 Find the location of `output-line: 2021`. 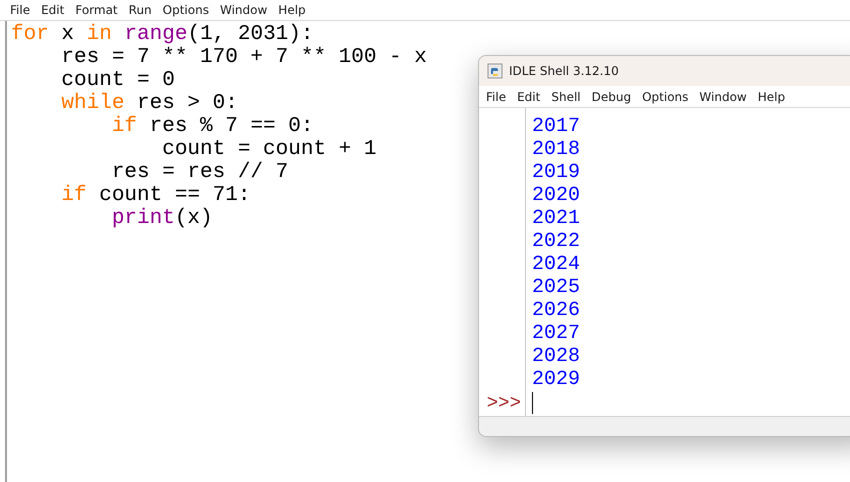

output-line: 2021 is located at coordinates (557, 218).